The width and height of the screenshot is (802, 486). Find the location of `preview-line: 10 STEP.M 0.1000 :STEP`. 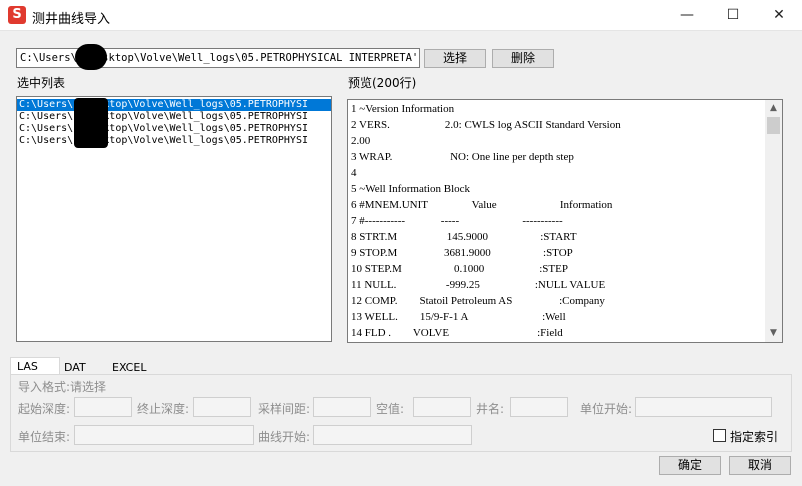

preview-line: 10 STEP.M 0.1000 :STEP is located at coordinates (459, 269).